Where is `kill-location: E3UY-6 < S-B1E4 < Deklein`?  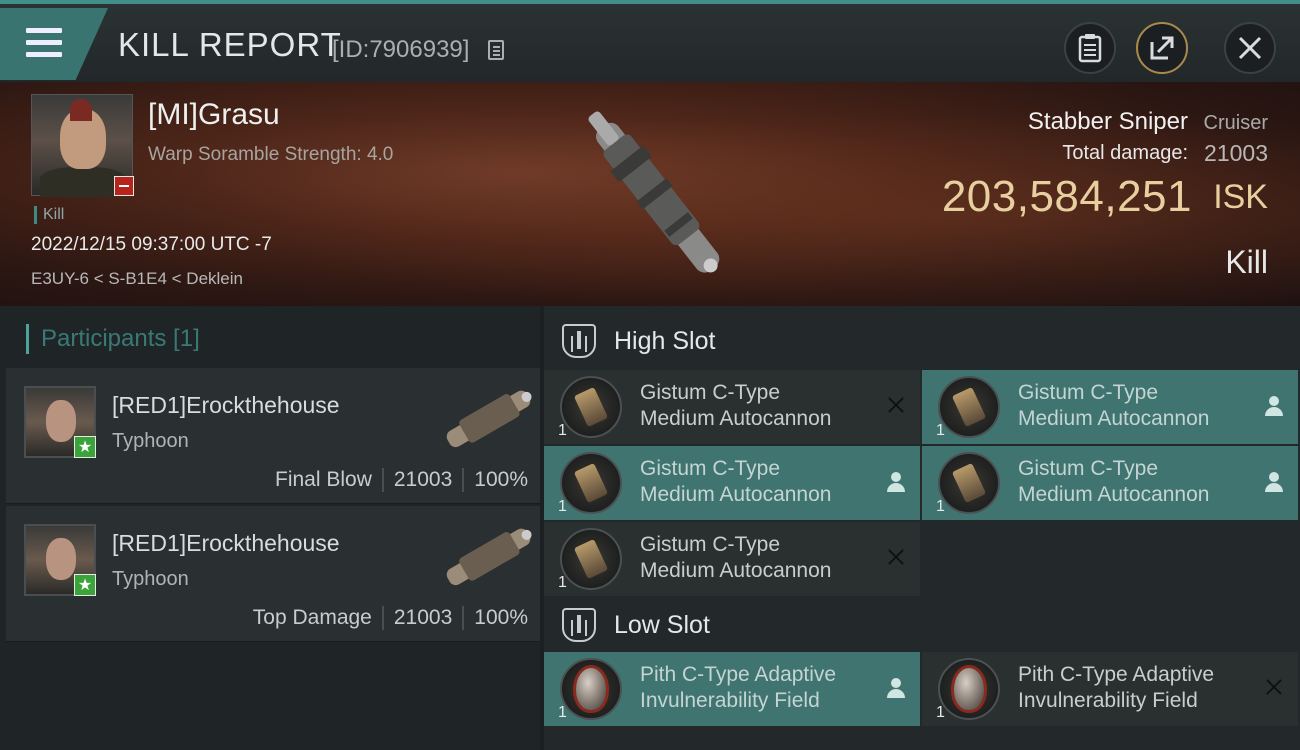
kill-location: E3UY-6 < S-B1E4 < Deklein is located at coordinates (137, 279).